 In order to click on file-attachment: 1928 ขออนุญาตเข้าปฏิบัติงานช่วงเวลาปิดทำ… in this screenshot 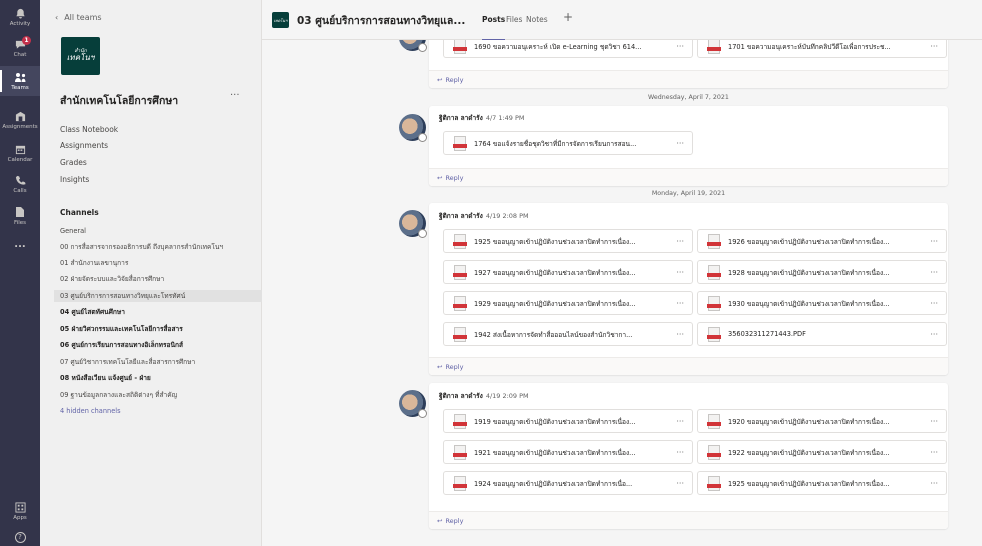, I will do `click(822, 272)`.